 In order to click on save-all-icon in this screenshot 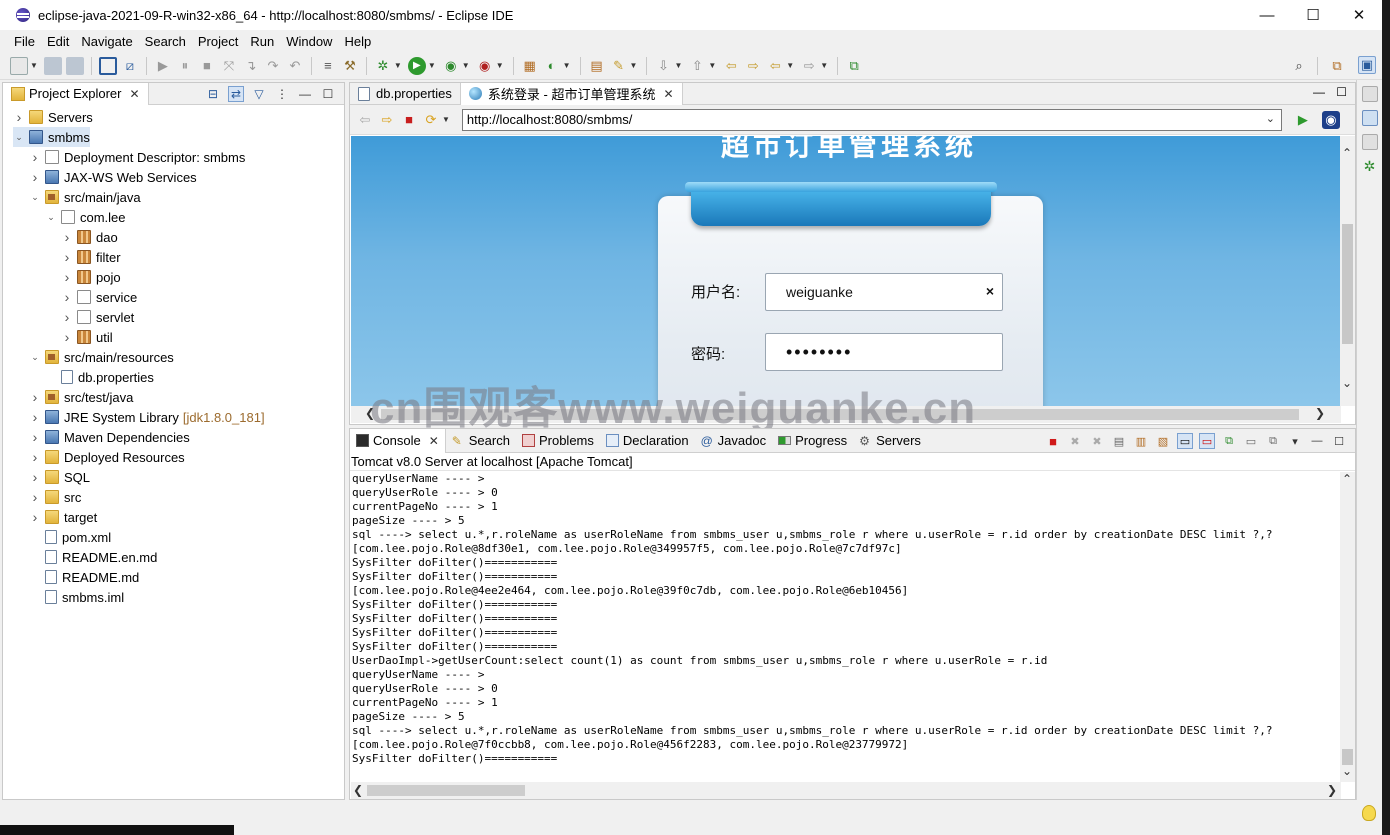, I will do `click(74, 65)`.